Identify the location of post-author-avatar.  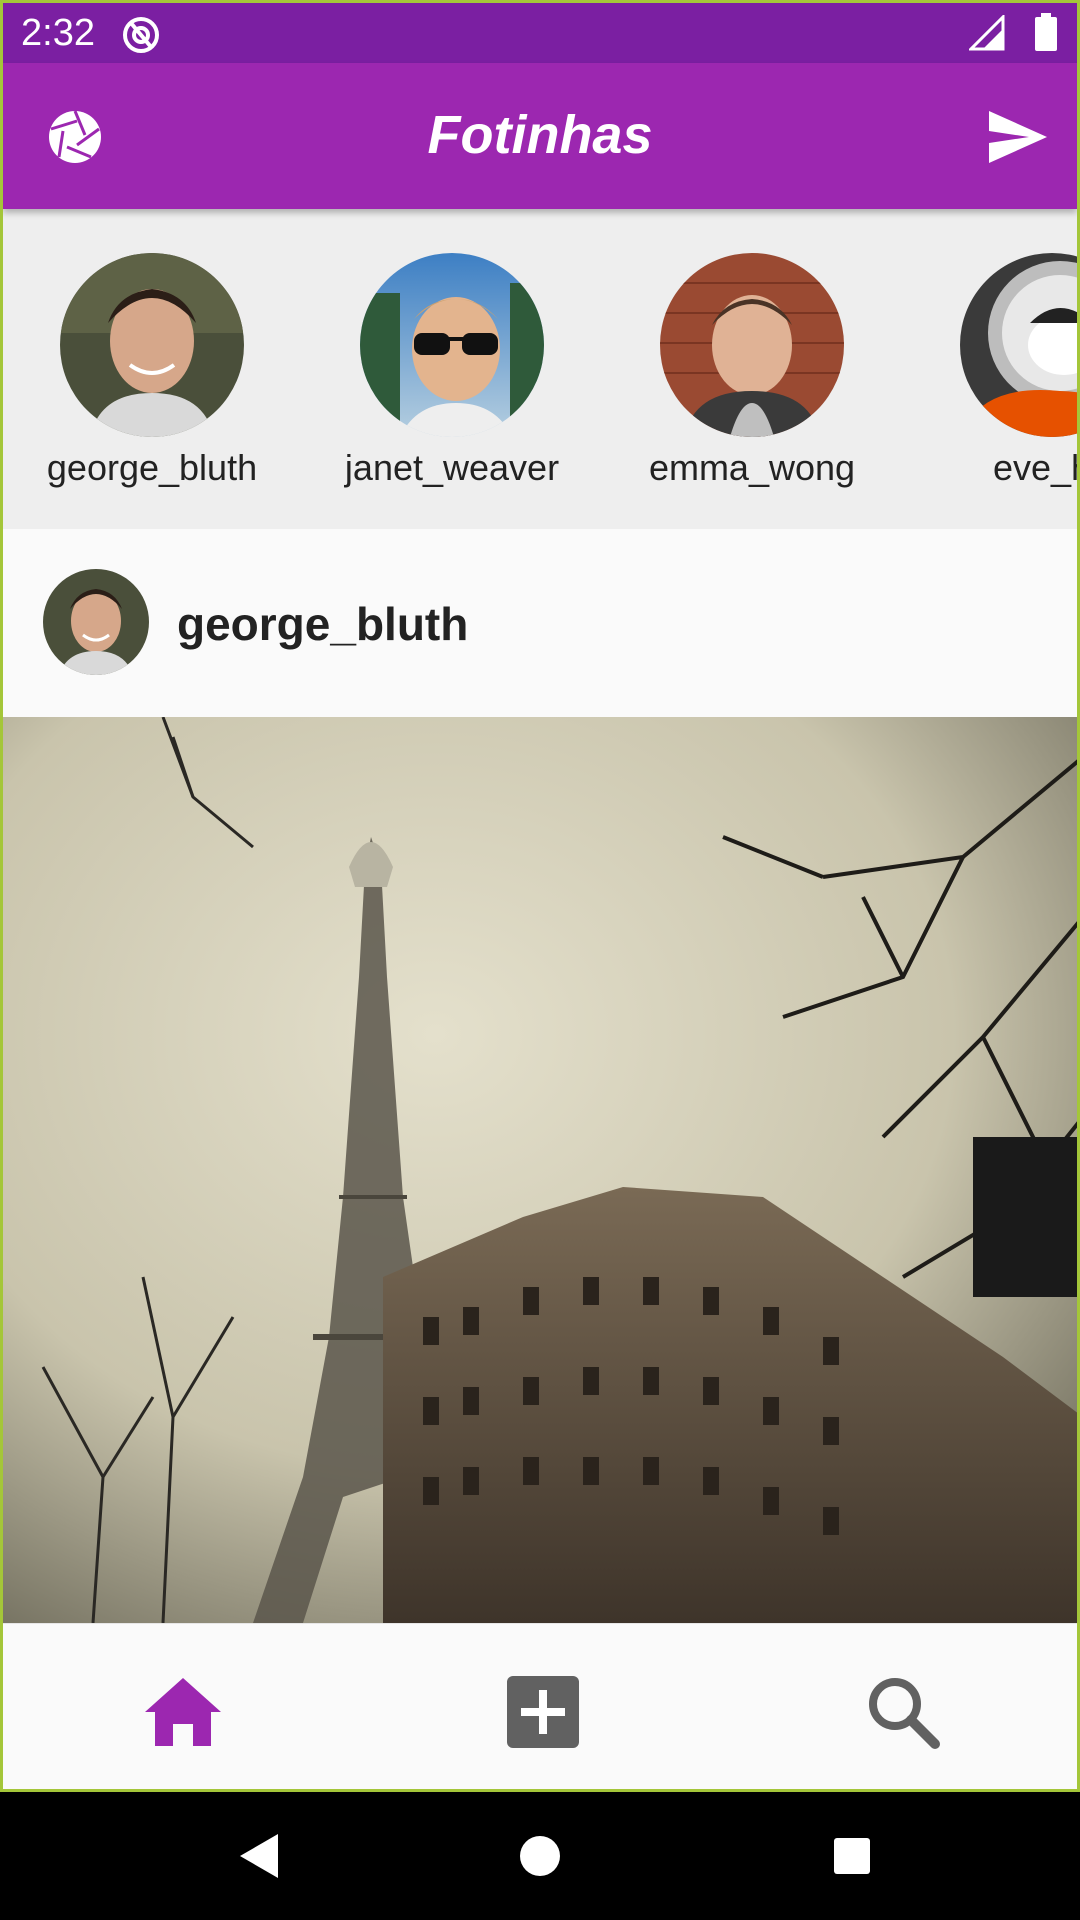
(96, 622).